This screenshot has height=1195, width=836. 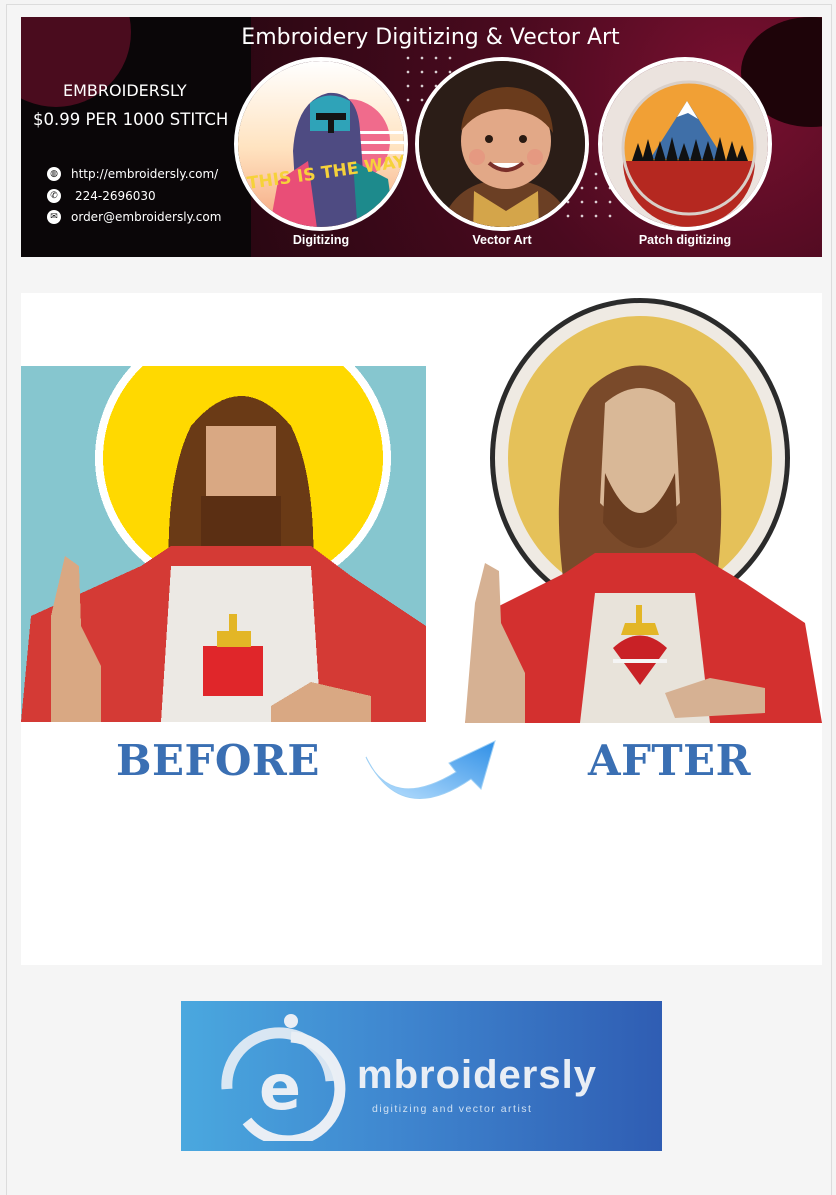 I want to click on digitizing-image: THIS IS THE WAY, so click(x=321, y=144).